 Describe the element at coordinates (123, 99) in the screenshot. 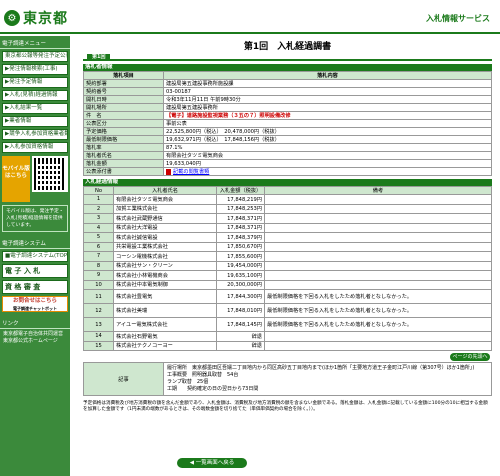

I see `info-key: 開札日時` at that location.